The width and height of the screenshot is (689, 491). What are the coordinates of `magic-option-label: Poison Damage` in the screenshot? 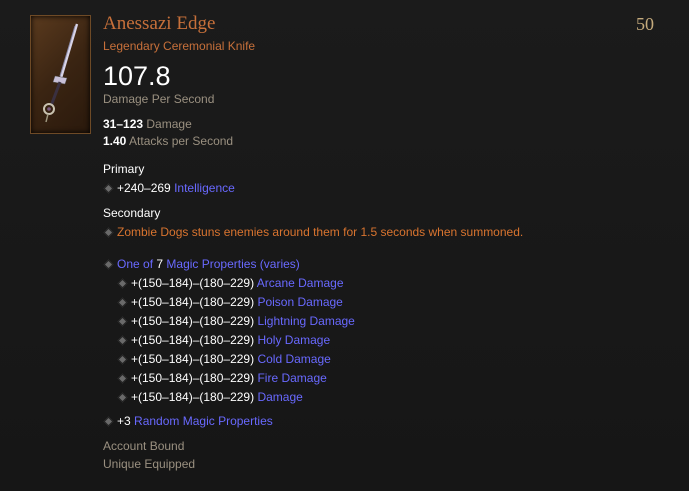 It's located at (300, 302).